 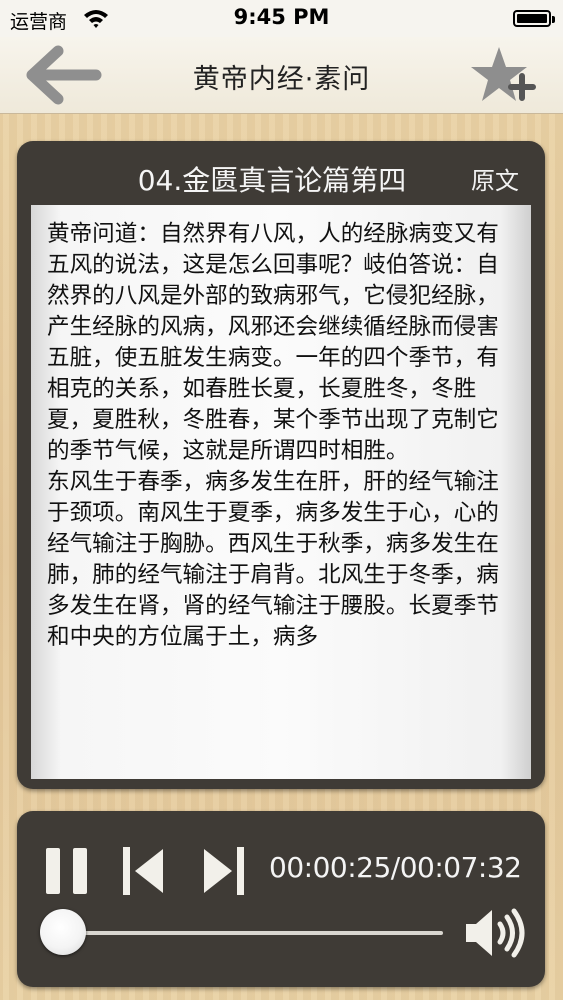 What do you see at coordinates (272, 180) in the screenshot?
I see `chapter-title: 04.金匮真言论篇第四` at bounding box center [272, 180].